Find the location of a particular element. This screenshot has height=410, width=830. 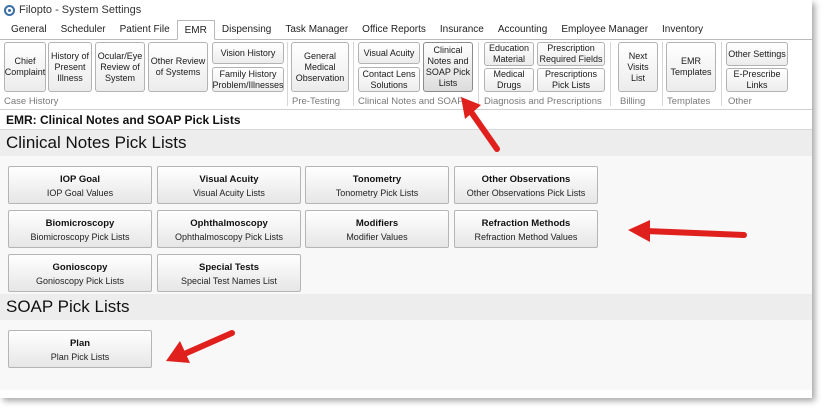

button-subtitle: Visual Acuity Lists is located at coordinates (229, 193).